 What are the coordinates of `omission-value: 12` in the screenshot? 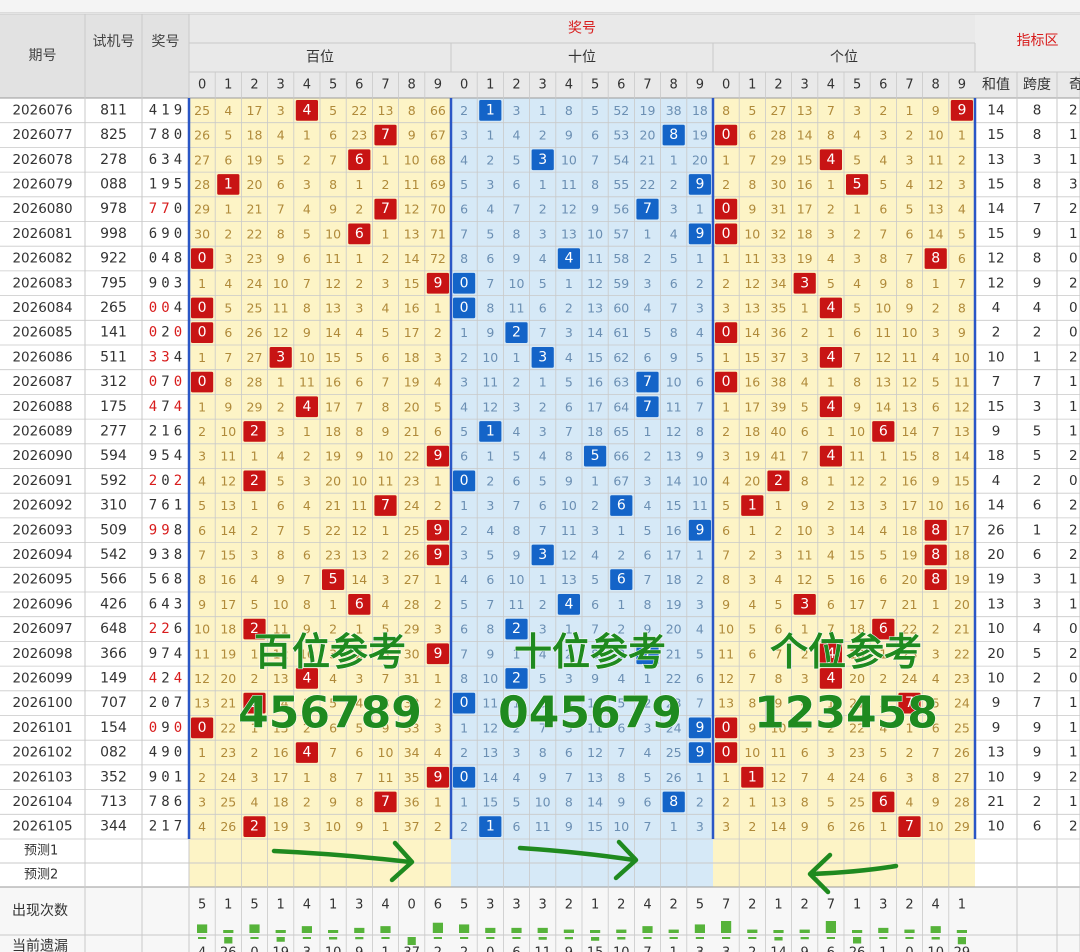 It's located at (359, 530).